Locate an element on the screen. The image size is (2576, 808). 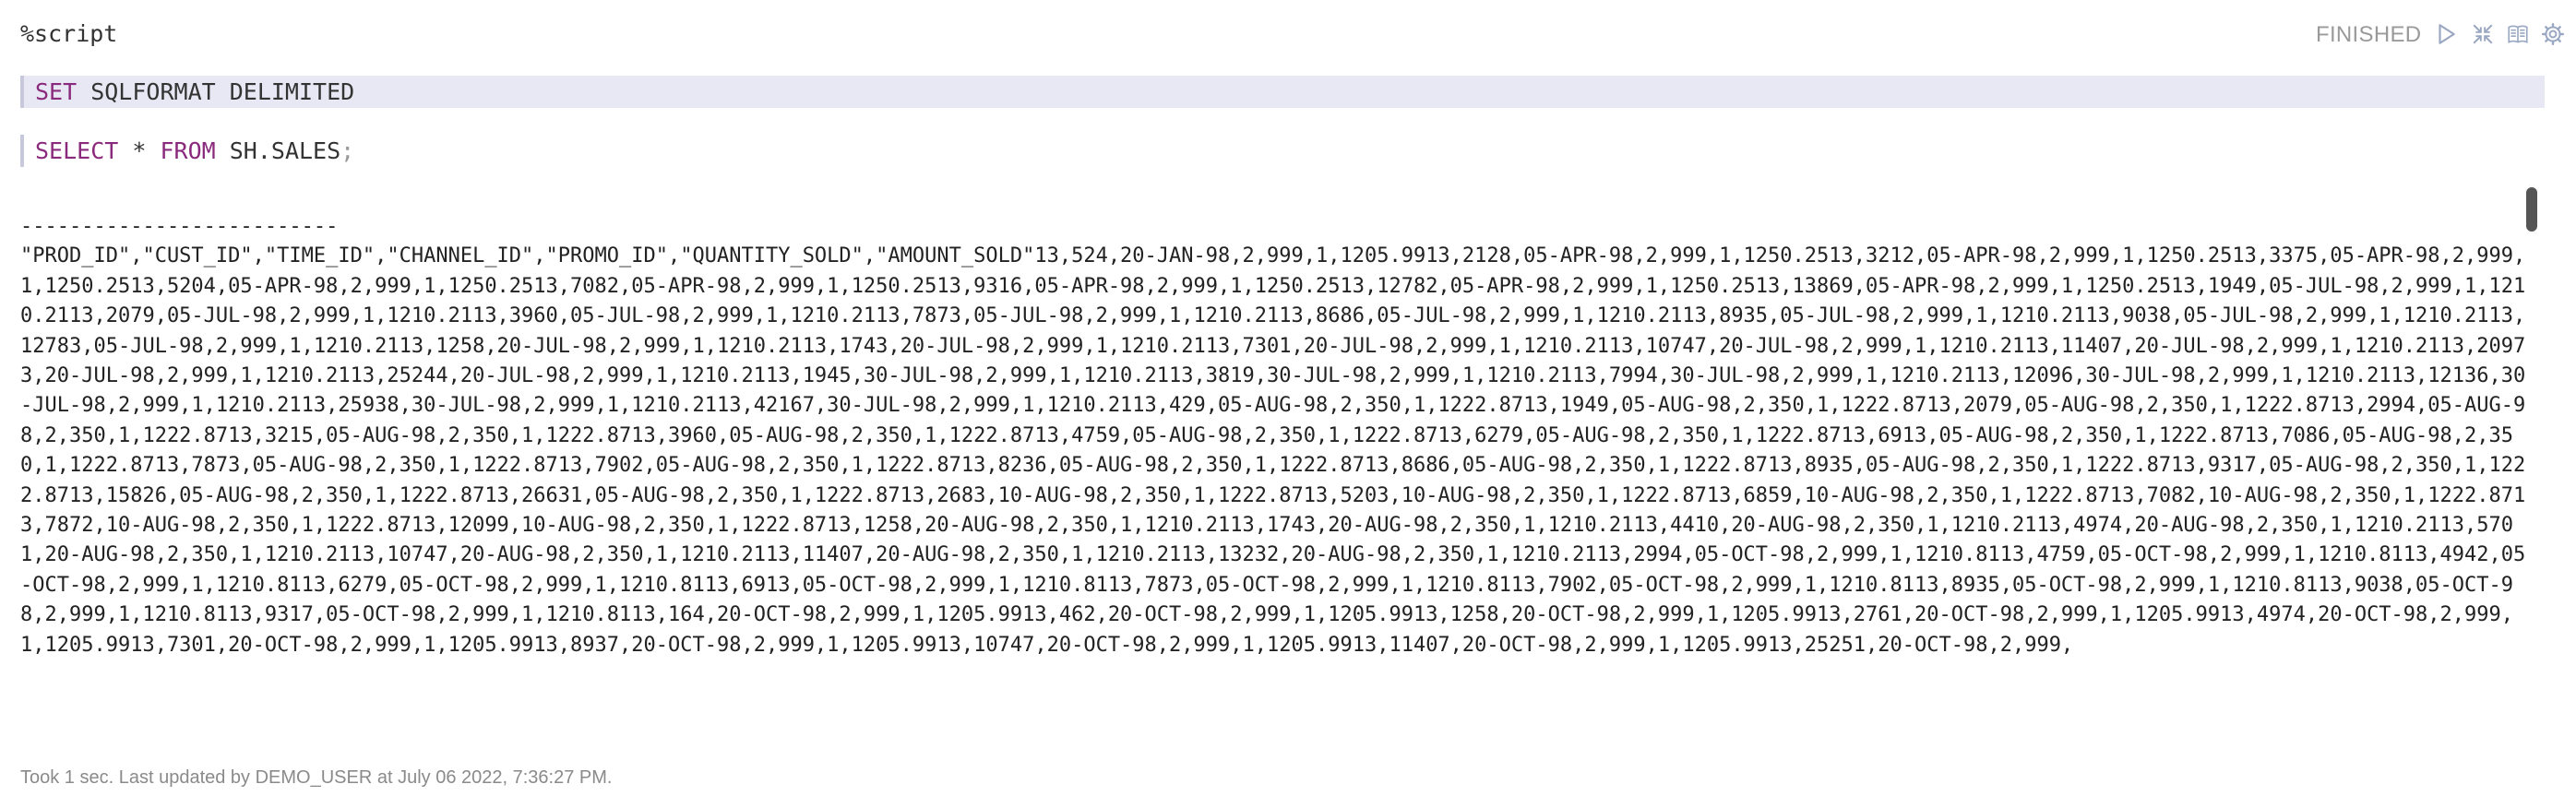
code-text: SELECT * FROM SH.SALES; is located at coordinates (195, 151).